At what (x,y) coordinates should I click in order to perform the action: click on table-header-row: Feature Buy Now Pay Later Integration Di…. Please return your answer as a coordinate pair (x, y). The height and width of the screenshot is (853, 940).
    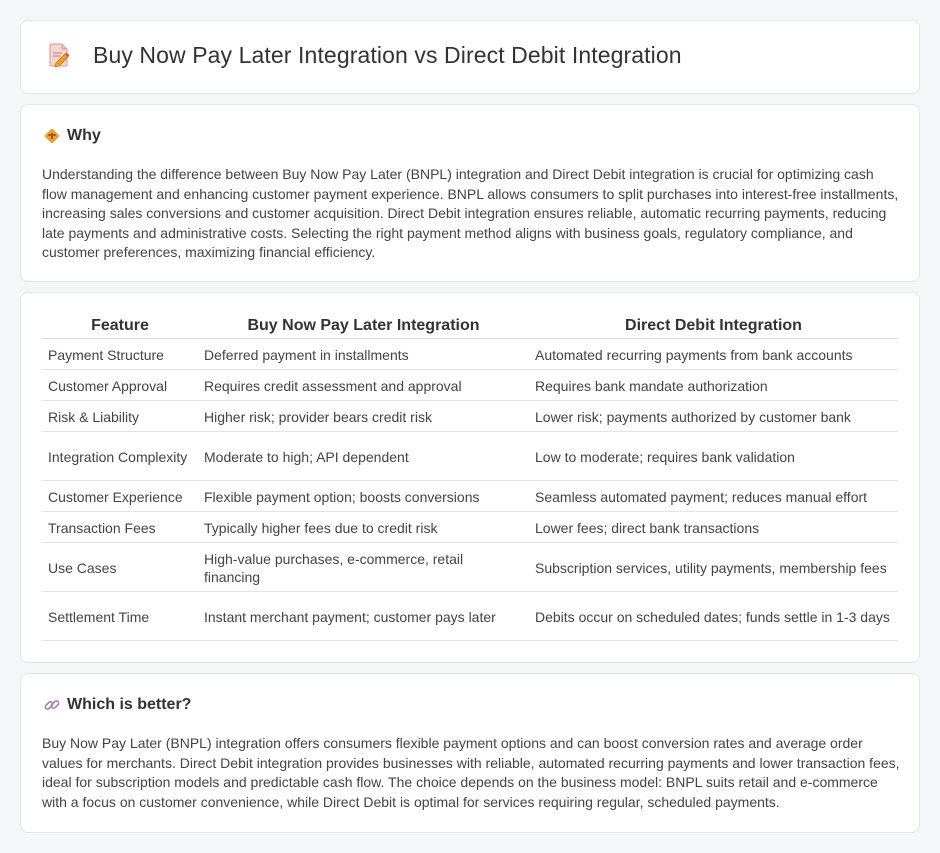
    Looking at the image, I should click on (470, 327).